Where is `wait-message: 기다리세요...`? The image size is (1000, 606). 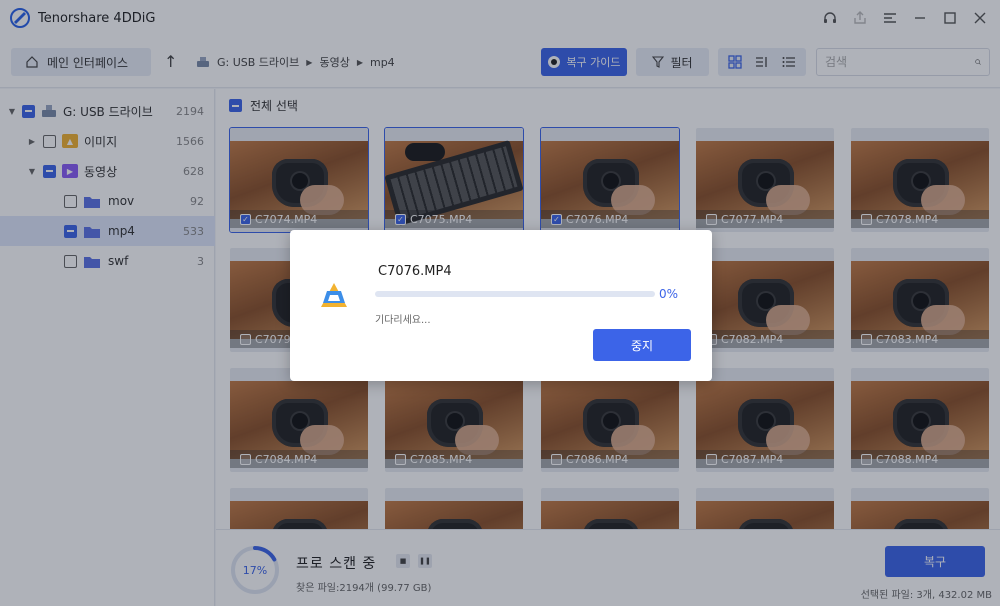
wait-message: 기다리세요... is located at coordinates (403, 320).